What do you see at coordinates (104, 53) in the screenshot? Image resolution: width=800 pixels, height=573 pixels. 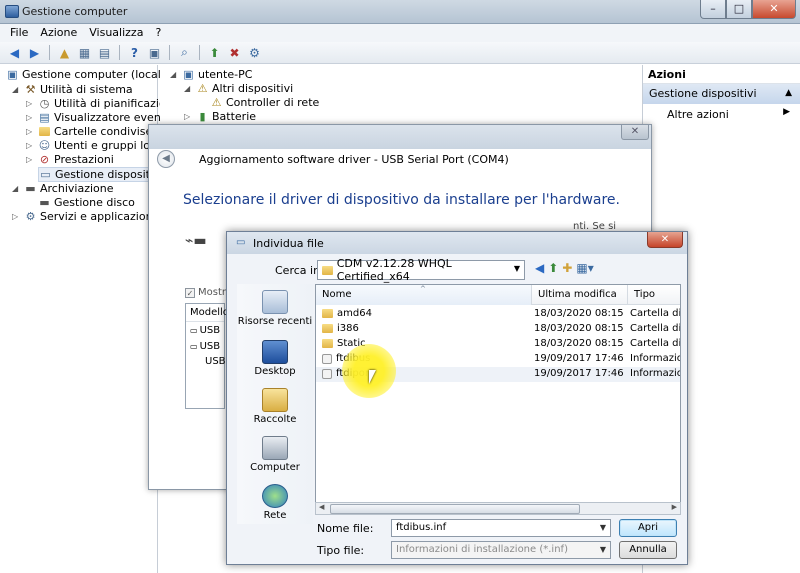 I see `properties-icon: ▤` at bounding box center [104, 53].